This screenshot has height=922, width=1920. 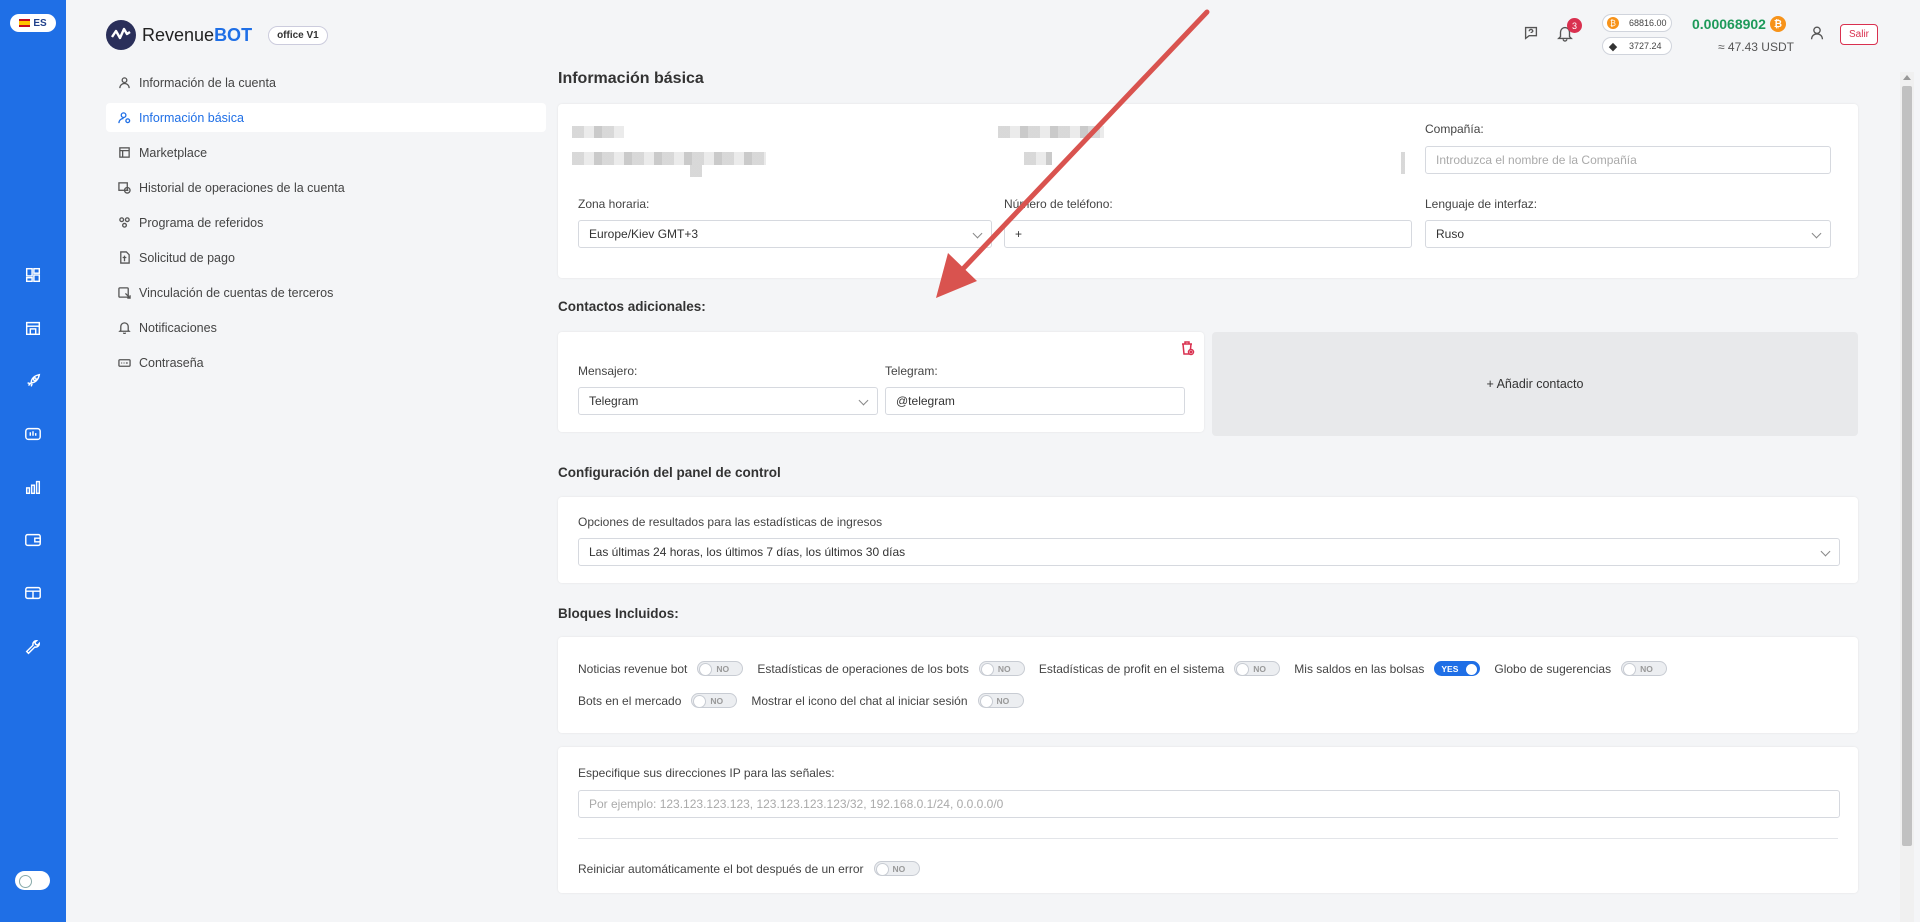 What do you see at coordinates (608, 371) in the screenshot?
I see `messenger-label: Mensajero:` at bounding box center [608, 371].